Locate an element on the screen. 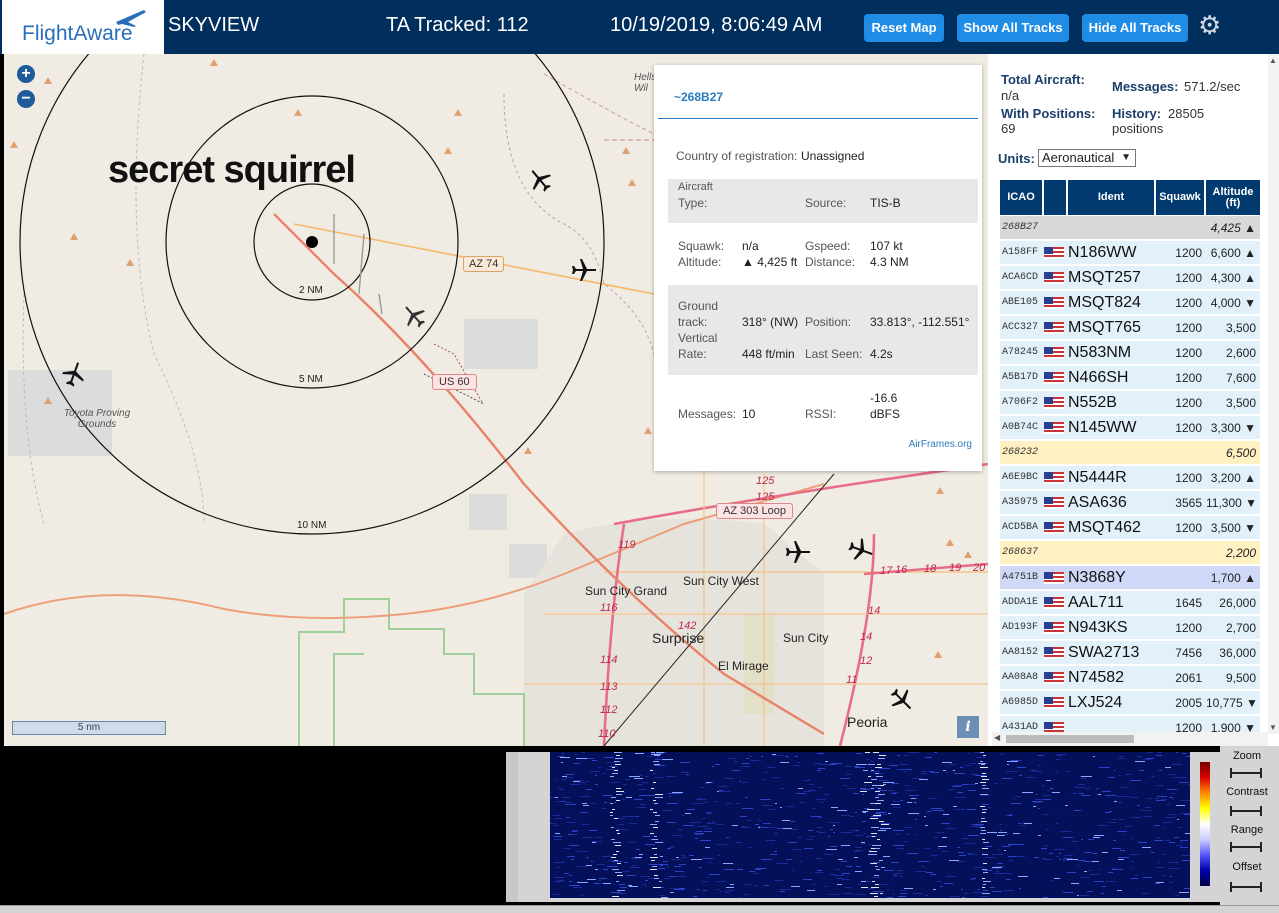 This screenshot has height=913, width=1279. reset-map-button: Reset Map is located at coordinates (904, 28).